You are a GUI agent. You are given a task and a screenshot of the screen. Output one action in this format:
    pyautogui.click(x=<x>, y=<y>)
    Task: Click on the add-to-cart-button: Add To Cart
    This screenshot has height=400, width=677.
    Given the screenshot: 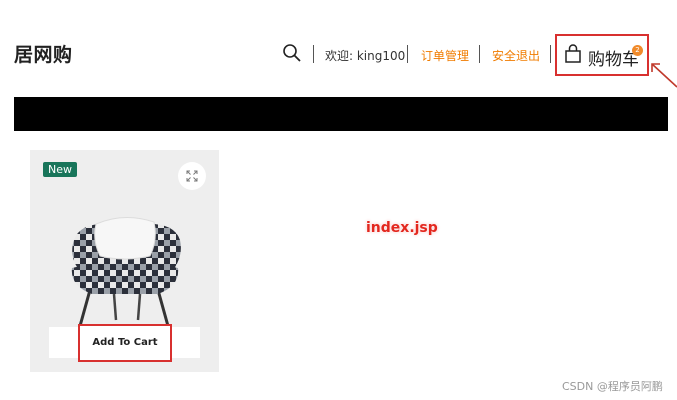 What is the action you would take?
    pyautogui.click(x=125, y=343)
    